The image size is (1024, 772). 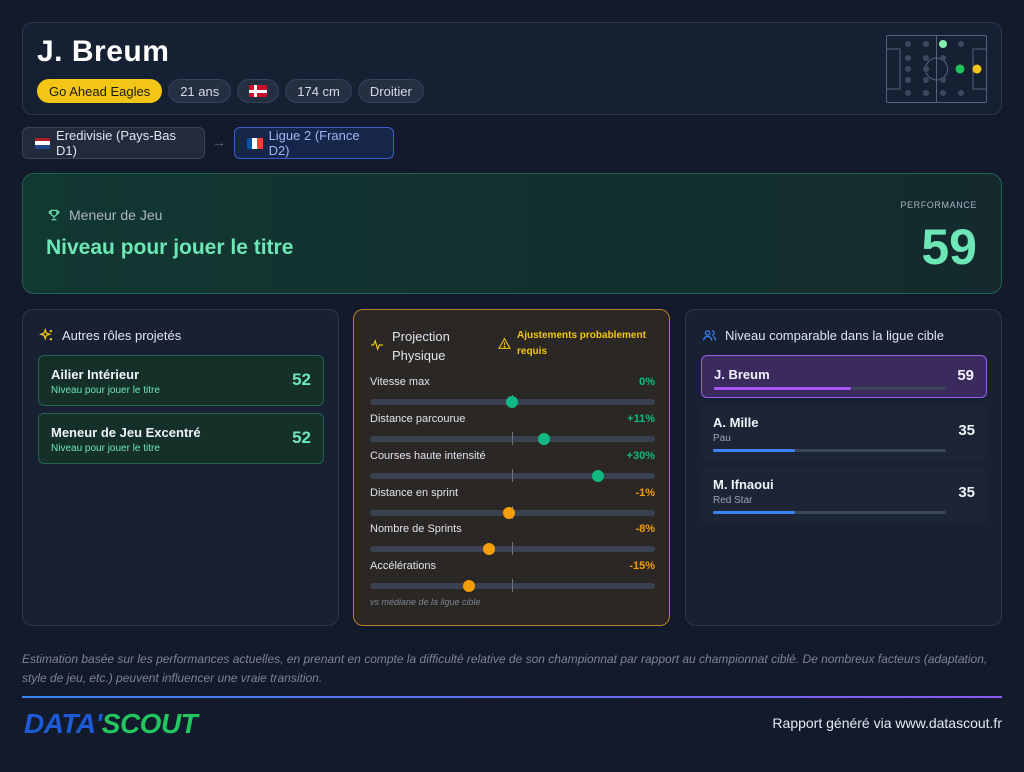 I want to click on nationality-badge, so click(x=258, y=91).